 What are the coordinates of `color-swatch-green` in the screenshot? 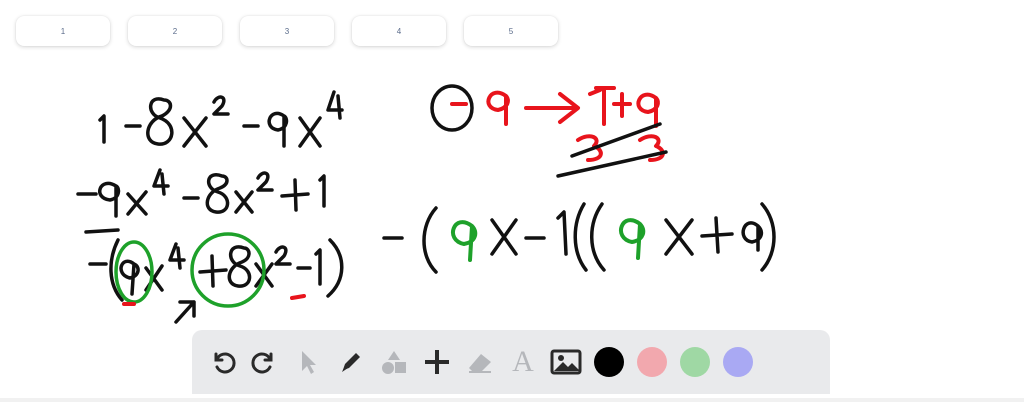 It's located at (695, 362).